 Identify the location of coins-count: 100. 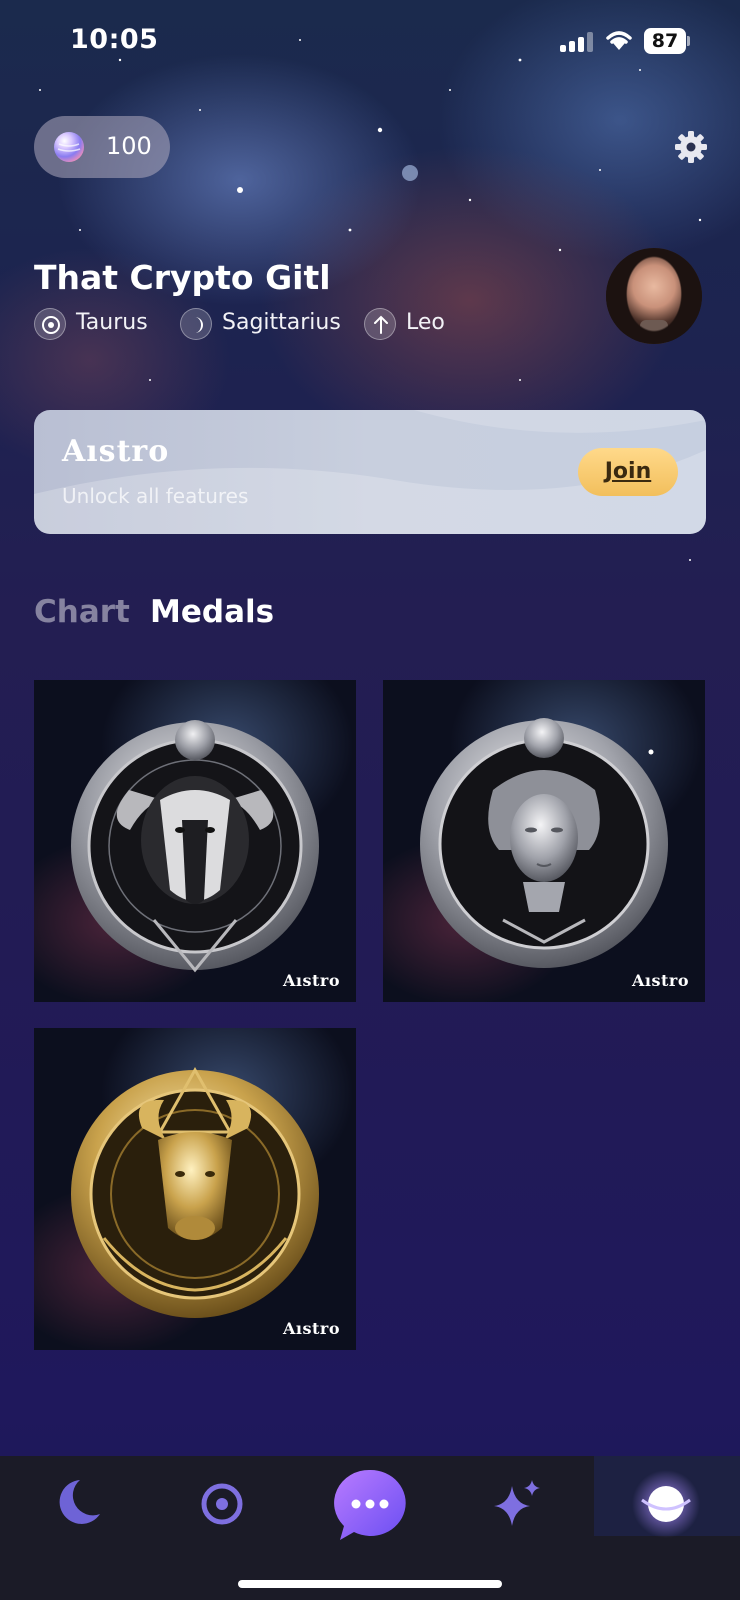
(129, 146).